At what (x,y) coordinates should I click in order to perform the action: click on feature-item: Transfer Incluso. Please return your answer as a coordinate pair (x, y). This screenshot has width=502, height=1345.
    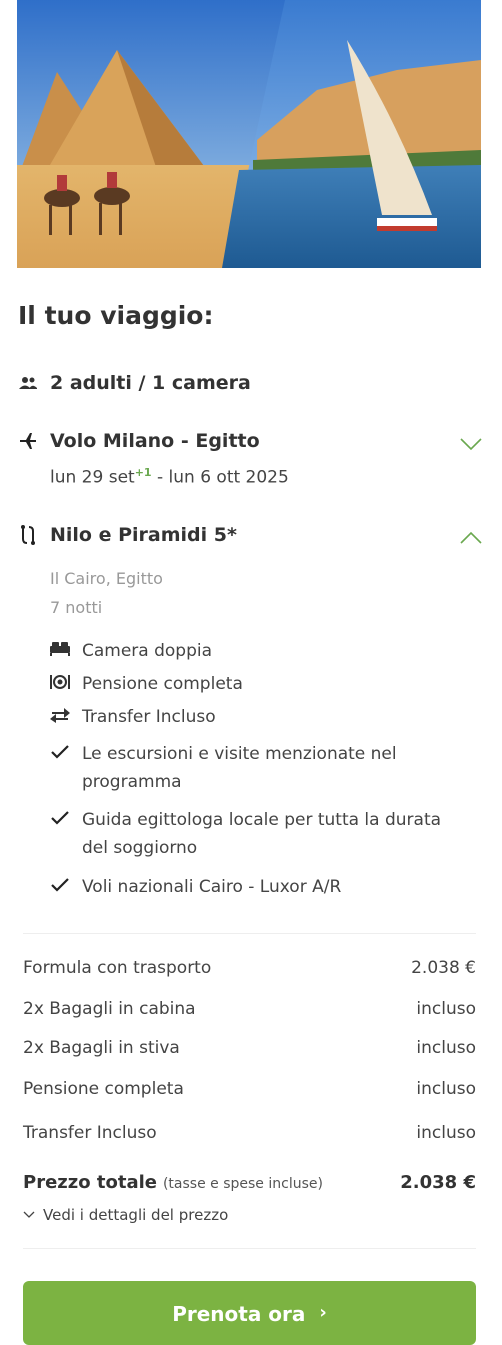
    Looking at the image, I should click on (261, 717).